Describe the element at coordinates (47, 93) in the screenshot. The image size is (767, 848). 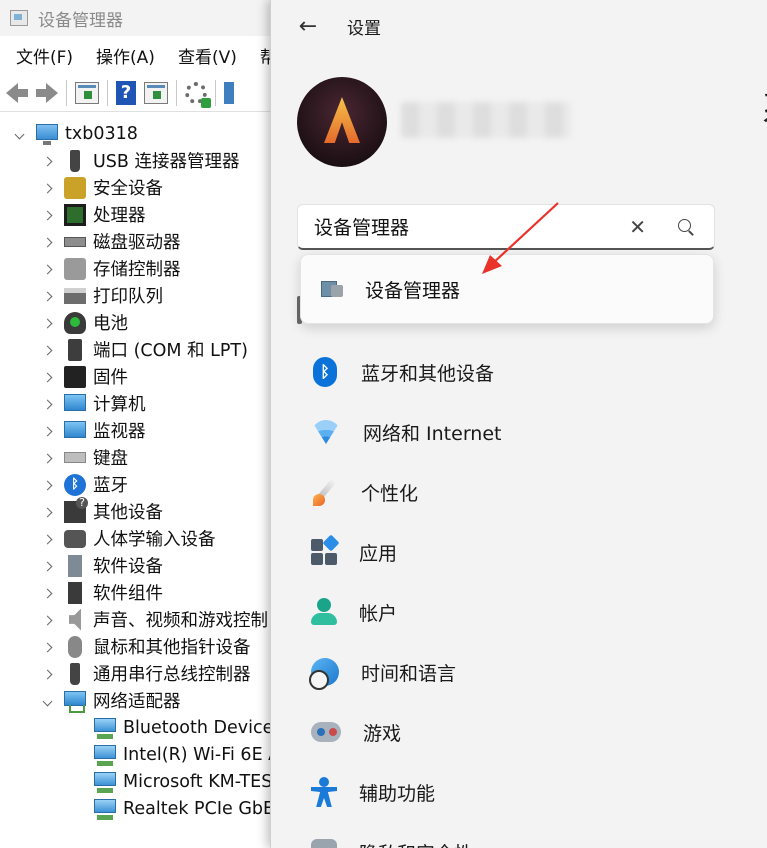
I see `forward-button` at that location.